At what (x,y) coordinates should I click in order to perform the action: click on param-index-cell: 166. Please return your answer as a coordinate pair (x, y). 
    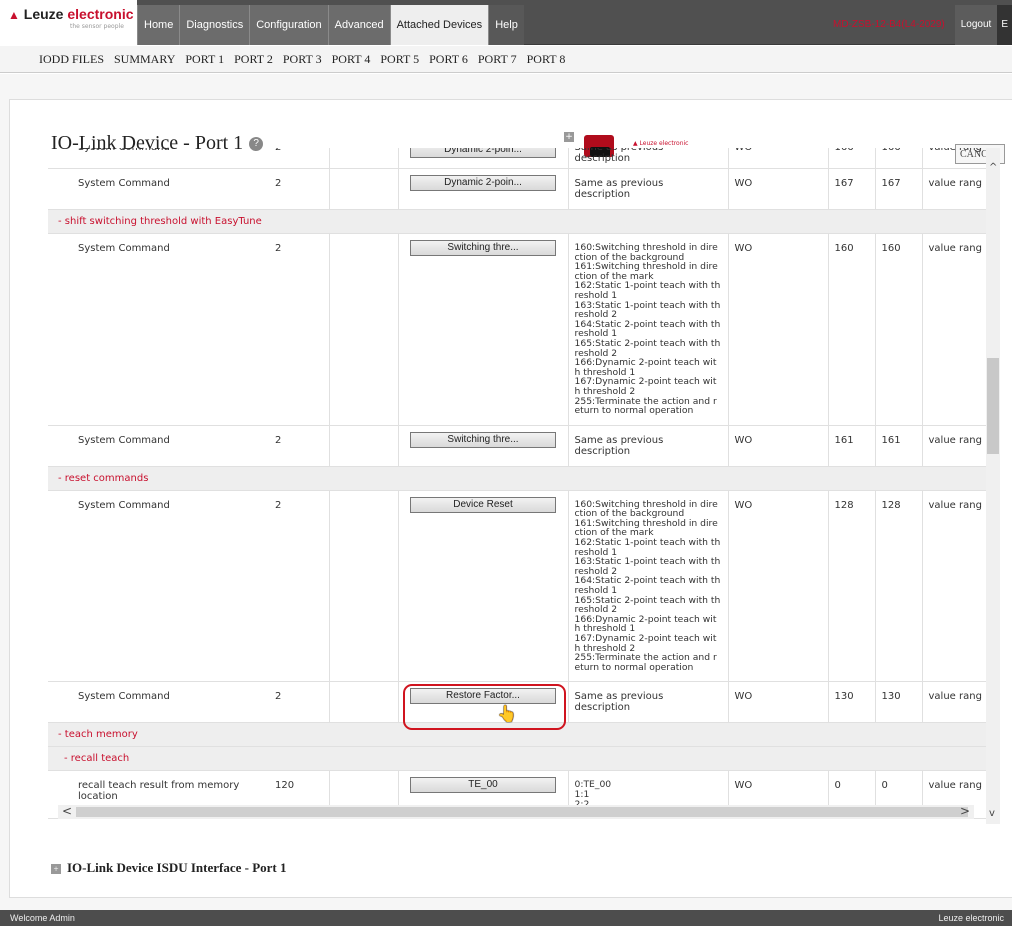
    Looking at the image, I should click on (852, 158).